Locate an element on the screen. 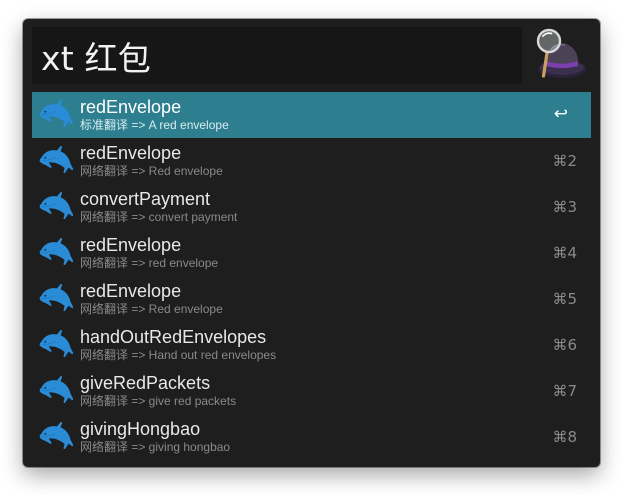 This screenshot has height=495, width=623. command-shortcut: ⌘8 is located at coordinates (564, 437).